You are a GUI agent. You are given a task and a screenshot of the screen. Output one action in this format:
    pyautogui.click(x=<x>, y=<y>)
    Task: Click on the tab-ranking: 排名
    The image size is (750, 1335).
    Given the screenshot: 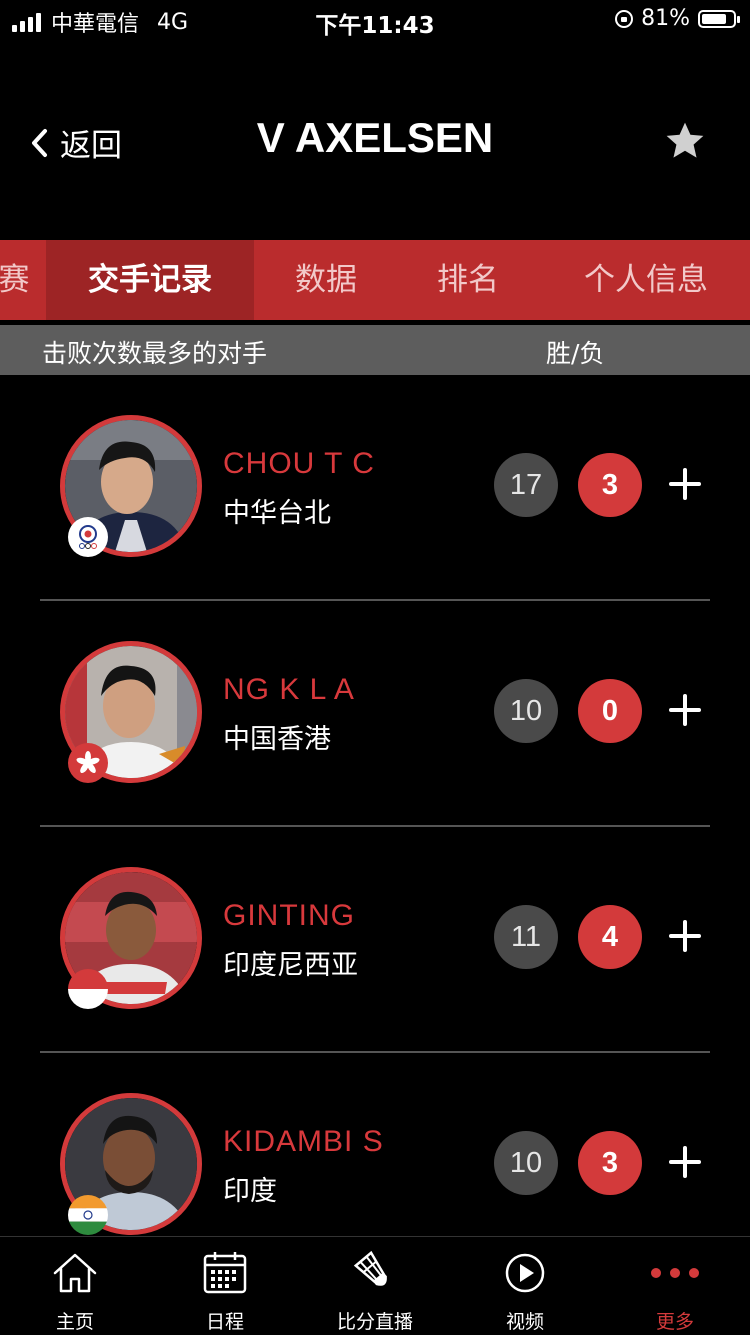 What is the action you would take?
    pyautogui.click(x=468, y=280)
    